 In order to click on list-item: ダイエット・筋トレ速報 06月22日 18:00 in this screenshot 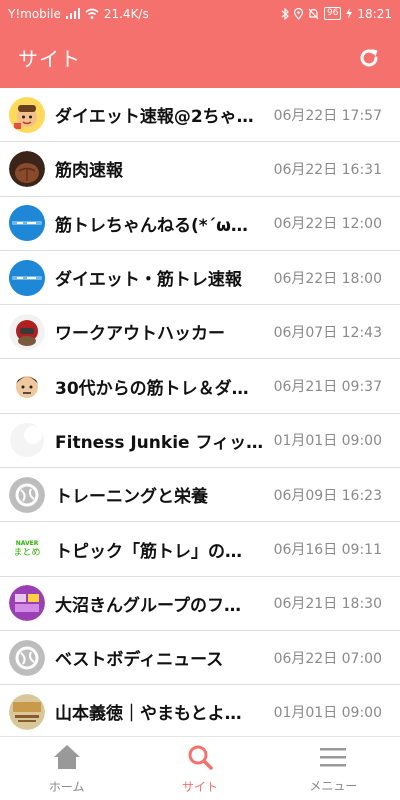, I will do `click(200, 278)`.